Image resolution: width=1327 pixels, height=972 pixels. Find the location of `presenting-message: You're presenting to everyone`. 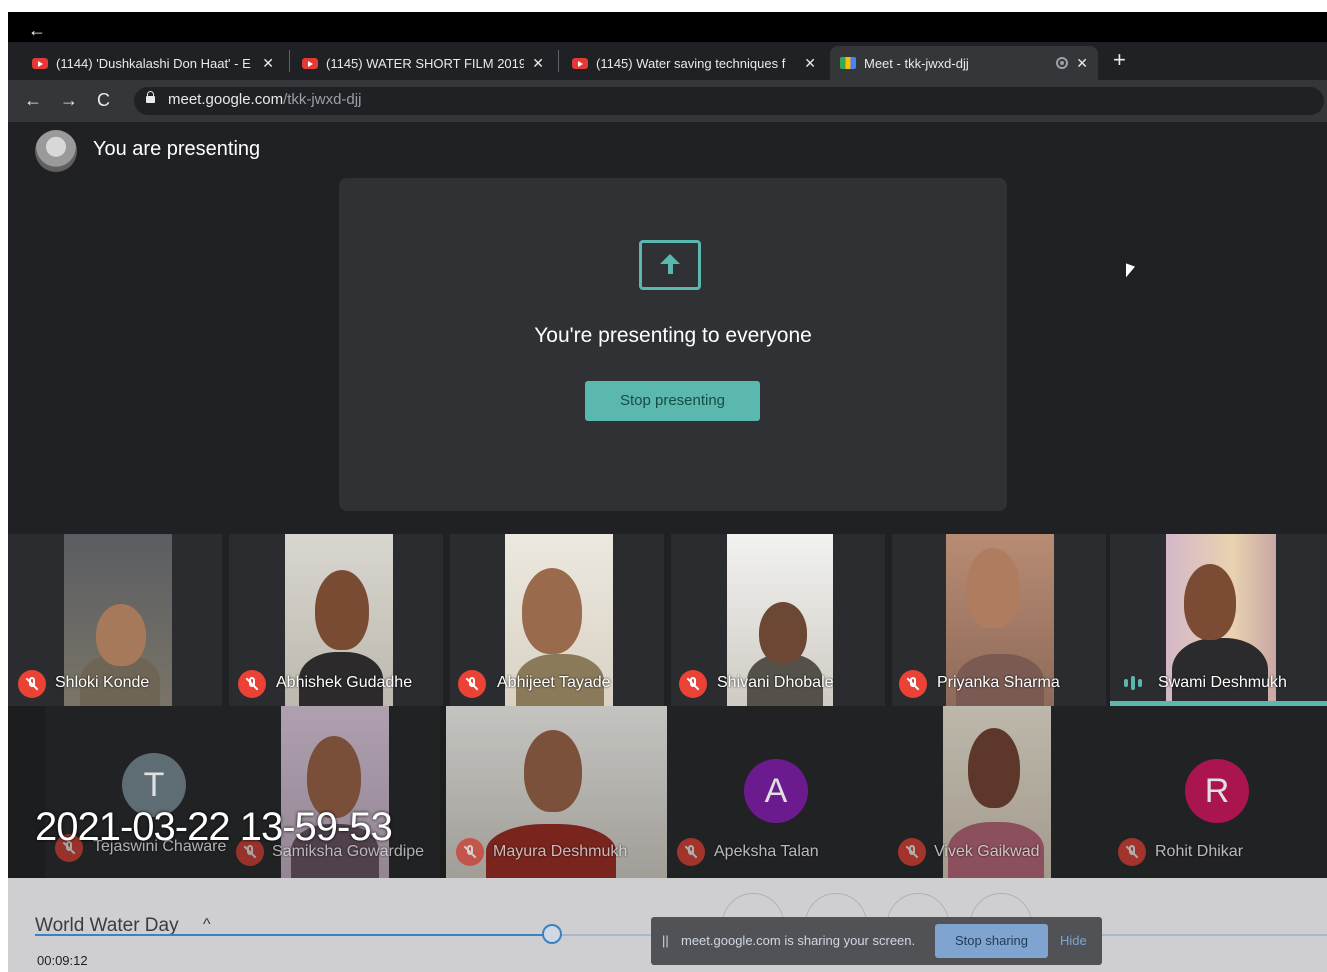

presenting-message: You're presenting to everyone is located at coordinates (673, 335).